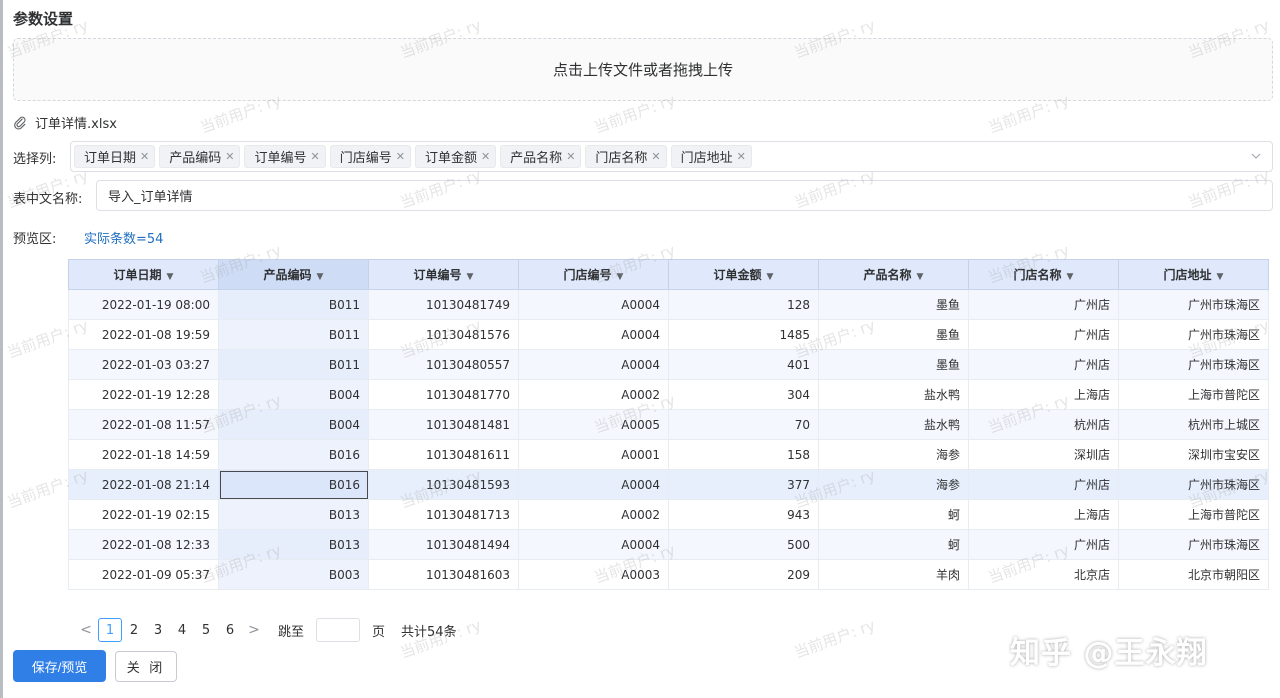 This screenshot has width=1280, height=698. I want to click on table-cell: 1485, so click(743, 334).